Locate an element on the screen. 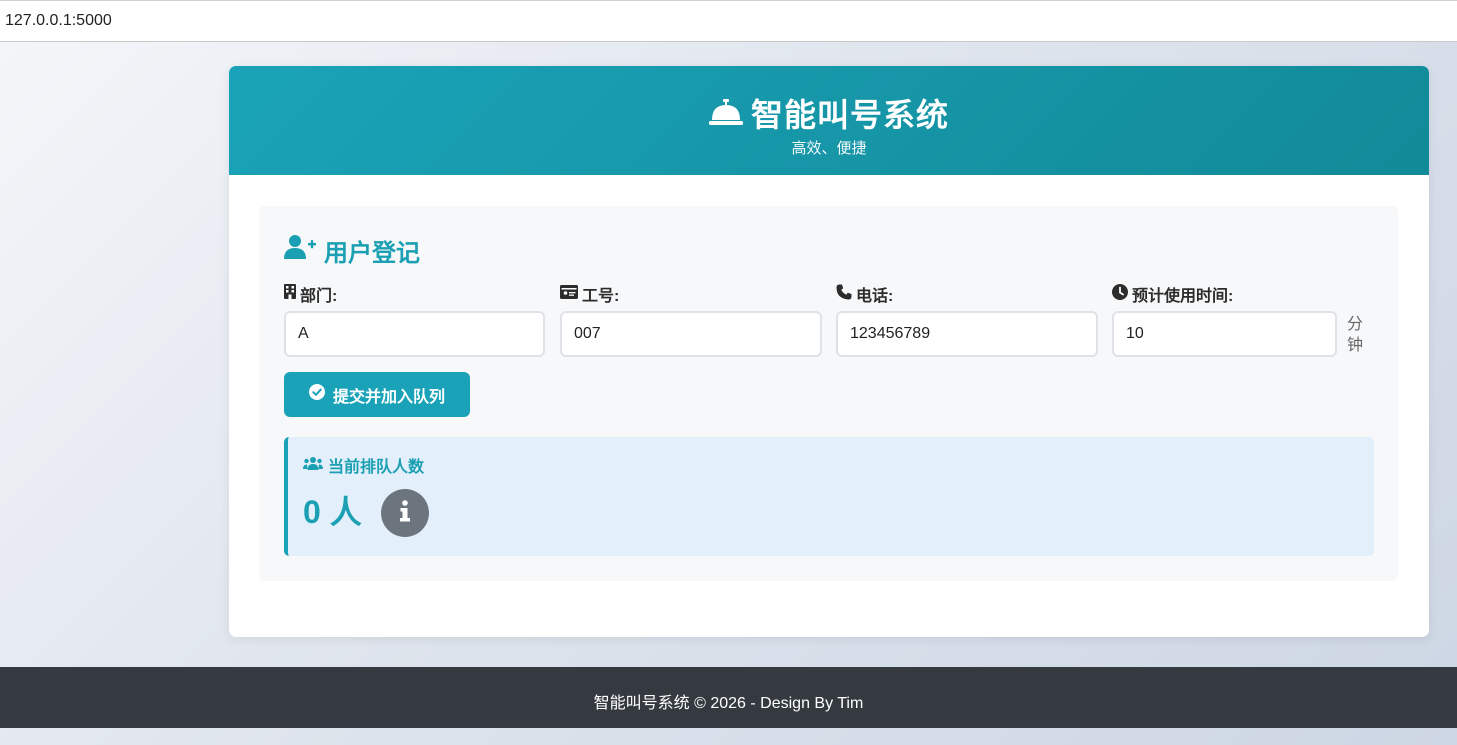 This screenshot has width=1457, height=745. page-header: 智能叫号系统 高效、便捷 is located at coordinates (829, 120).